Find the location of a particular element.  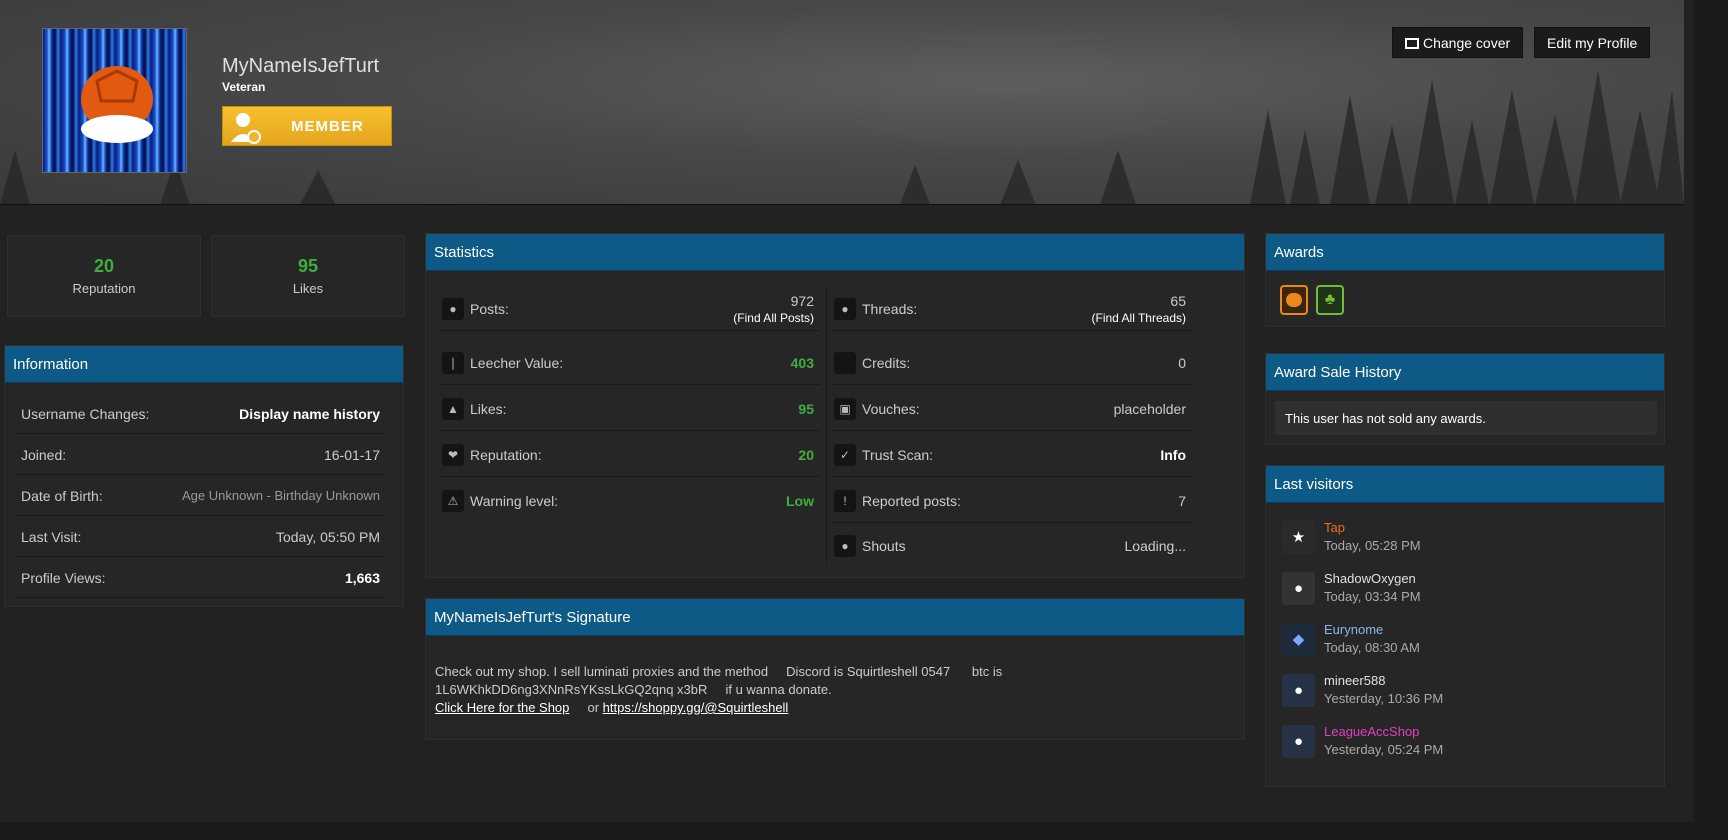

user-avatar-icon: ● is located at coordinates (1298, 690).